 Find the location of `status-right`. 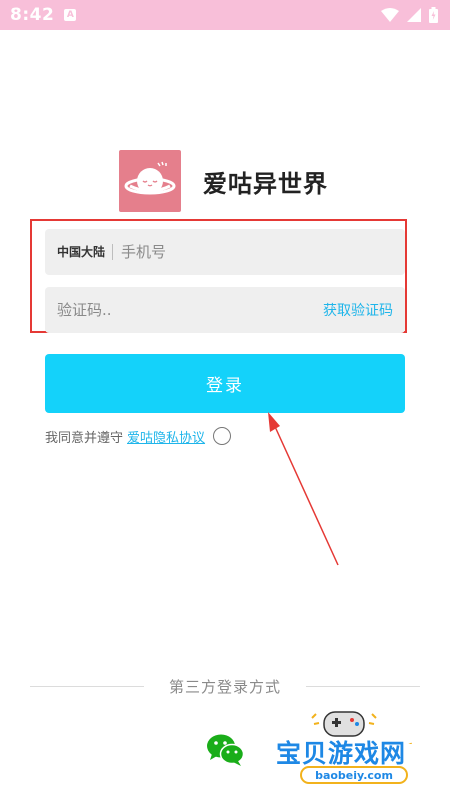

status-right is located at coordinates (409, 15).